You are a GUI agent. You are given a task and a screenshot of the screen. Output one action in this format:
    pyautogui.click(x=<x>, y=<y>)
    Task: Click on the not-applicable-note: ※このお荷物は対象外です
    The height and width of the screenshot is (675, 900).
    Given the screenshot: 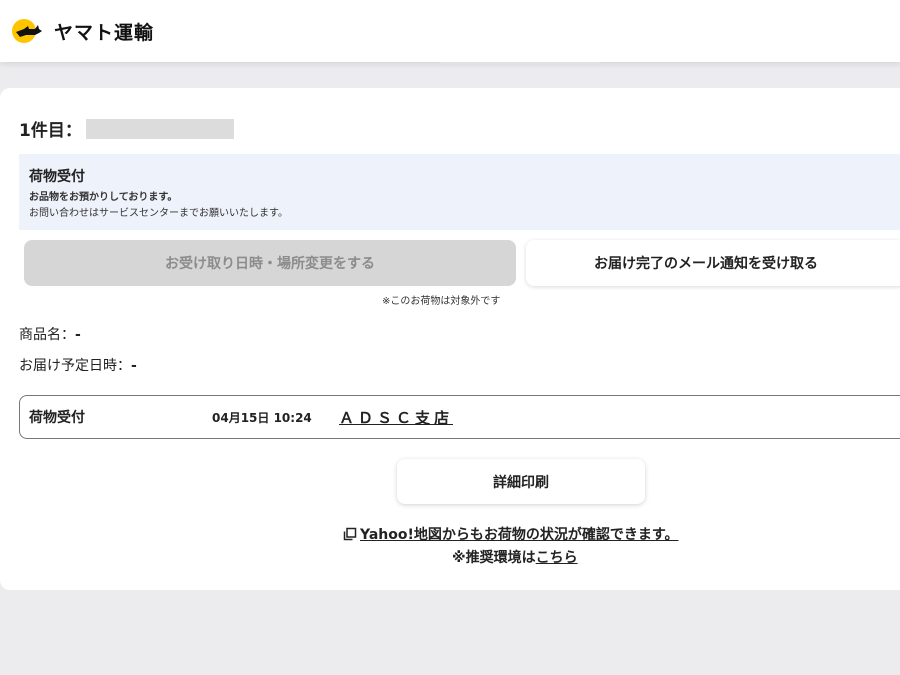 What is the action you would take?
    pyautogui.click(x=441, y=301)
    